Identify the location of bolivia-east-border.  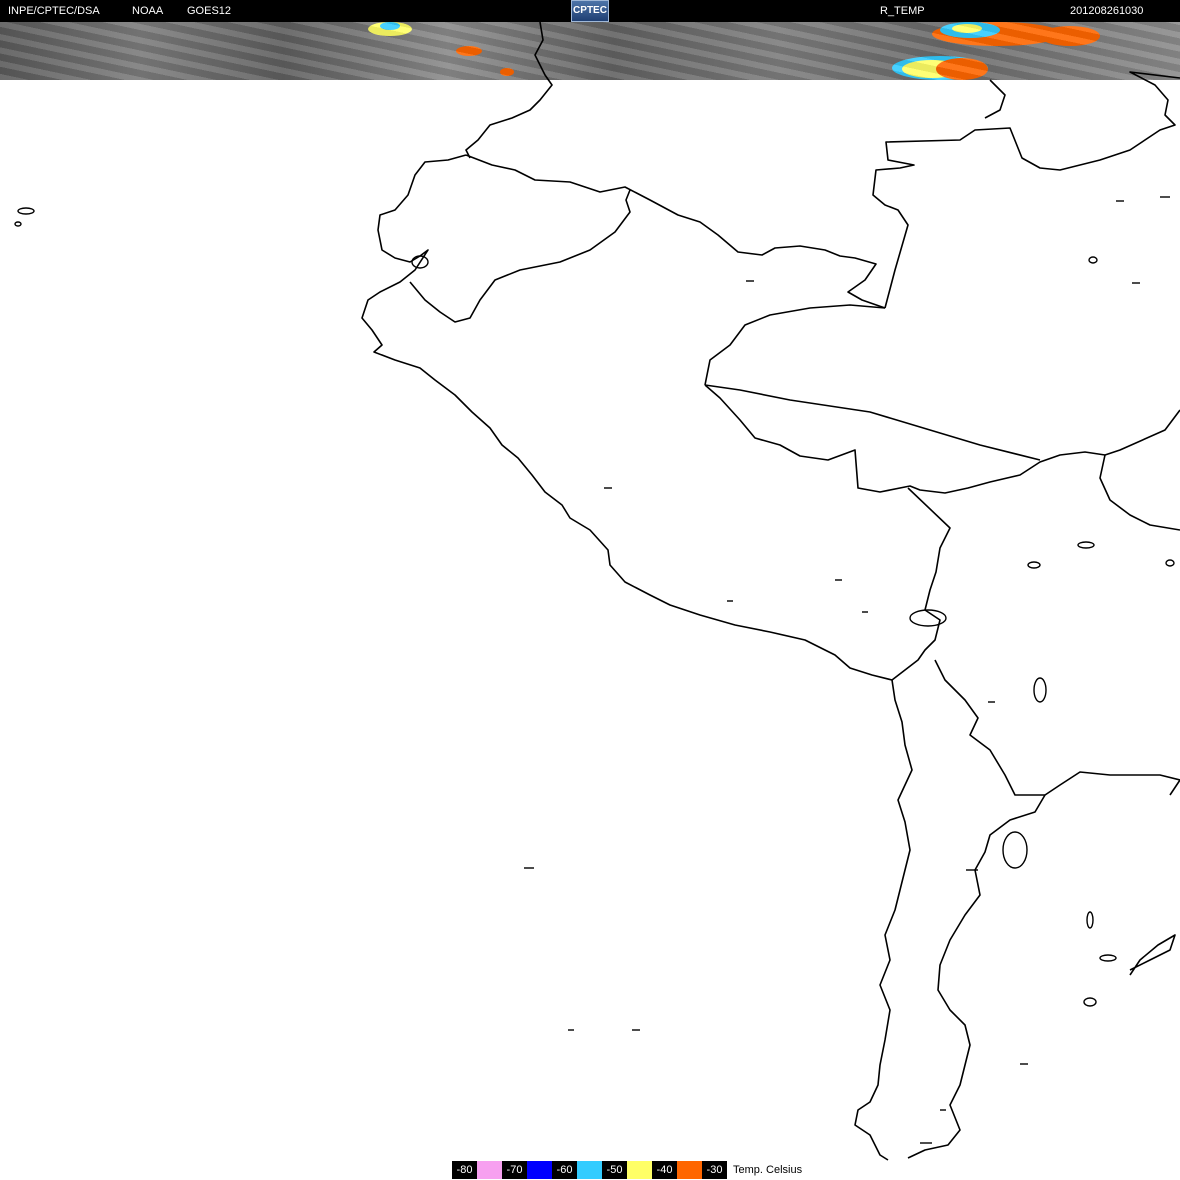
(1142, 432).